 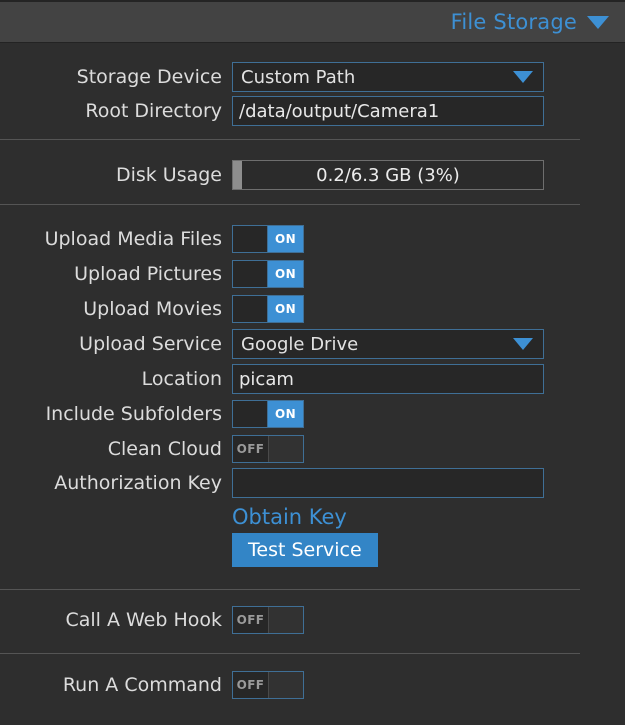 I want to click on include-subfolders-state: ON, so click(x=285, y=414).